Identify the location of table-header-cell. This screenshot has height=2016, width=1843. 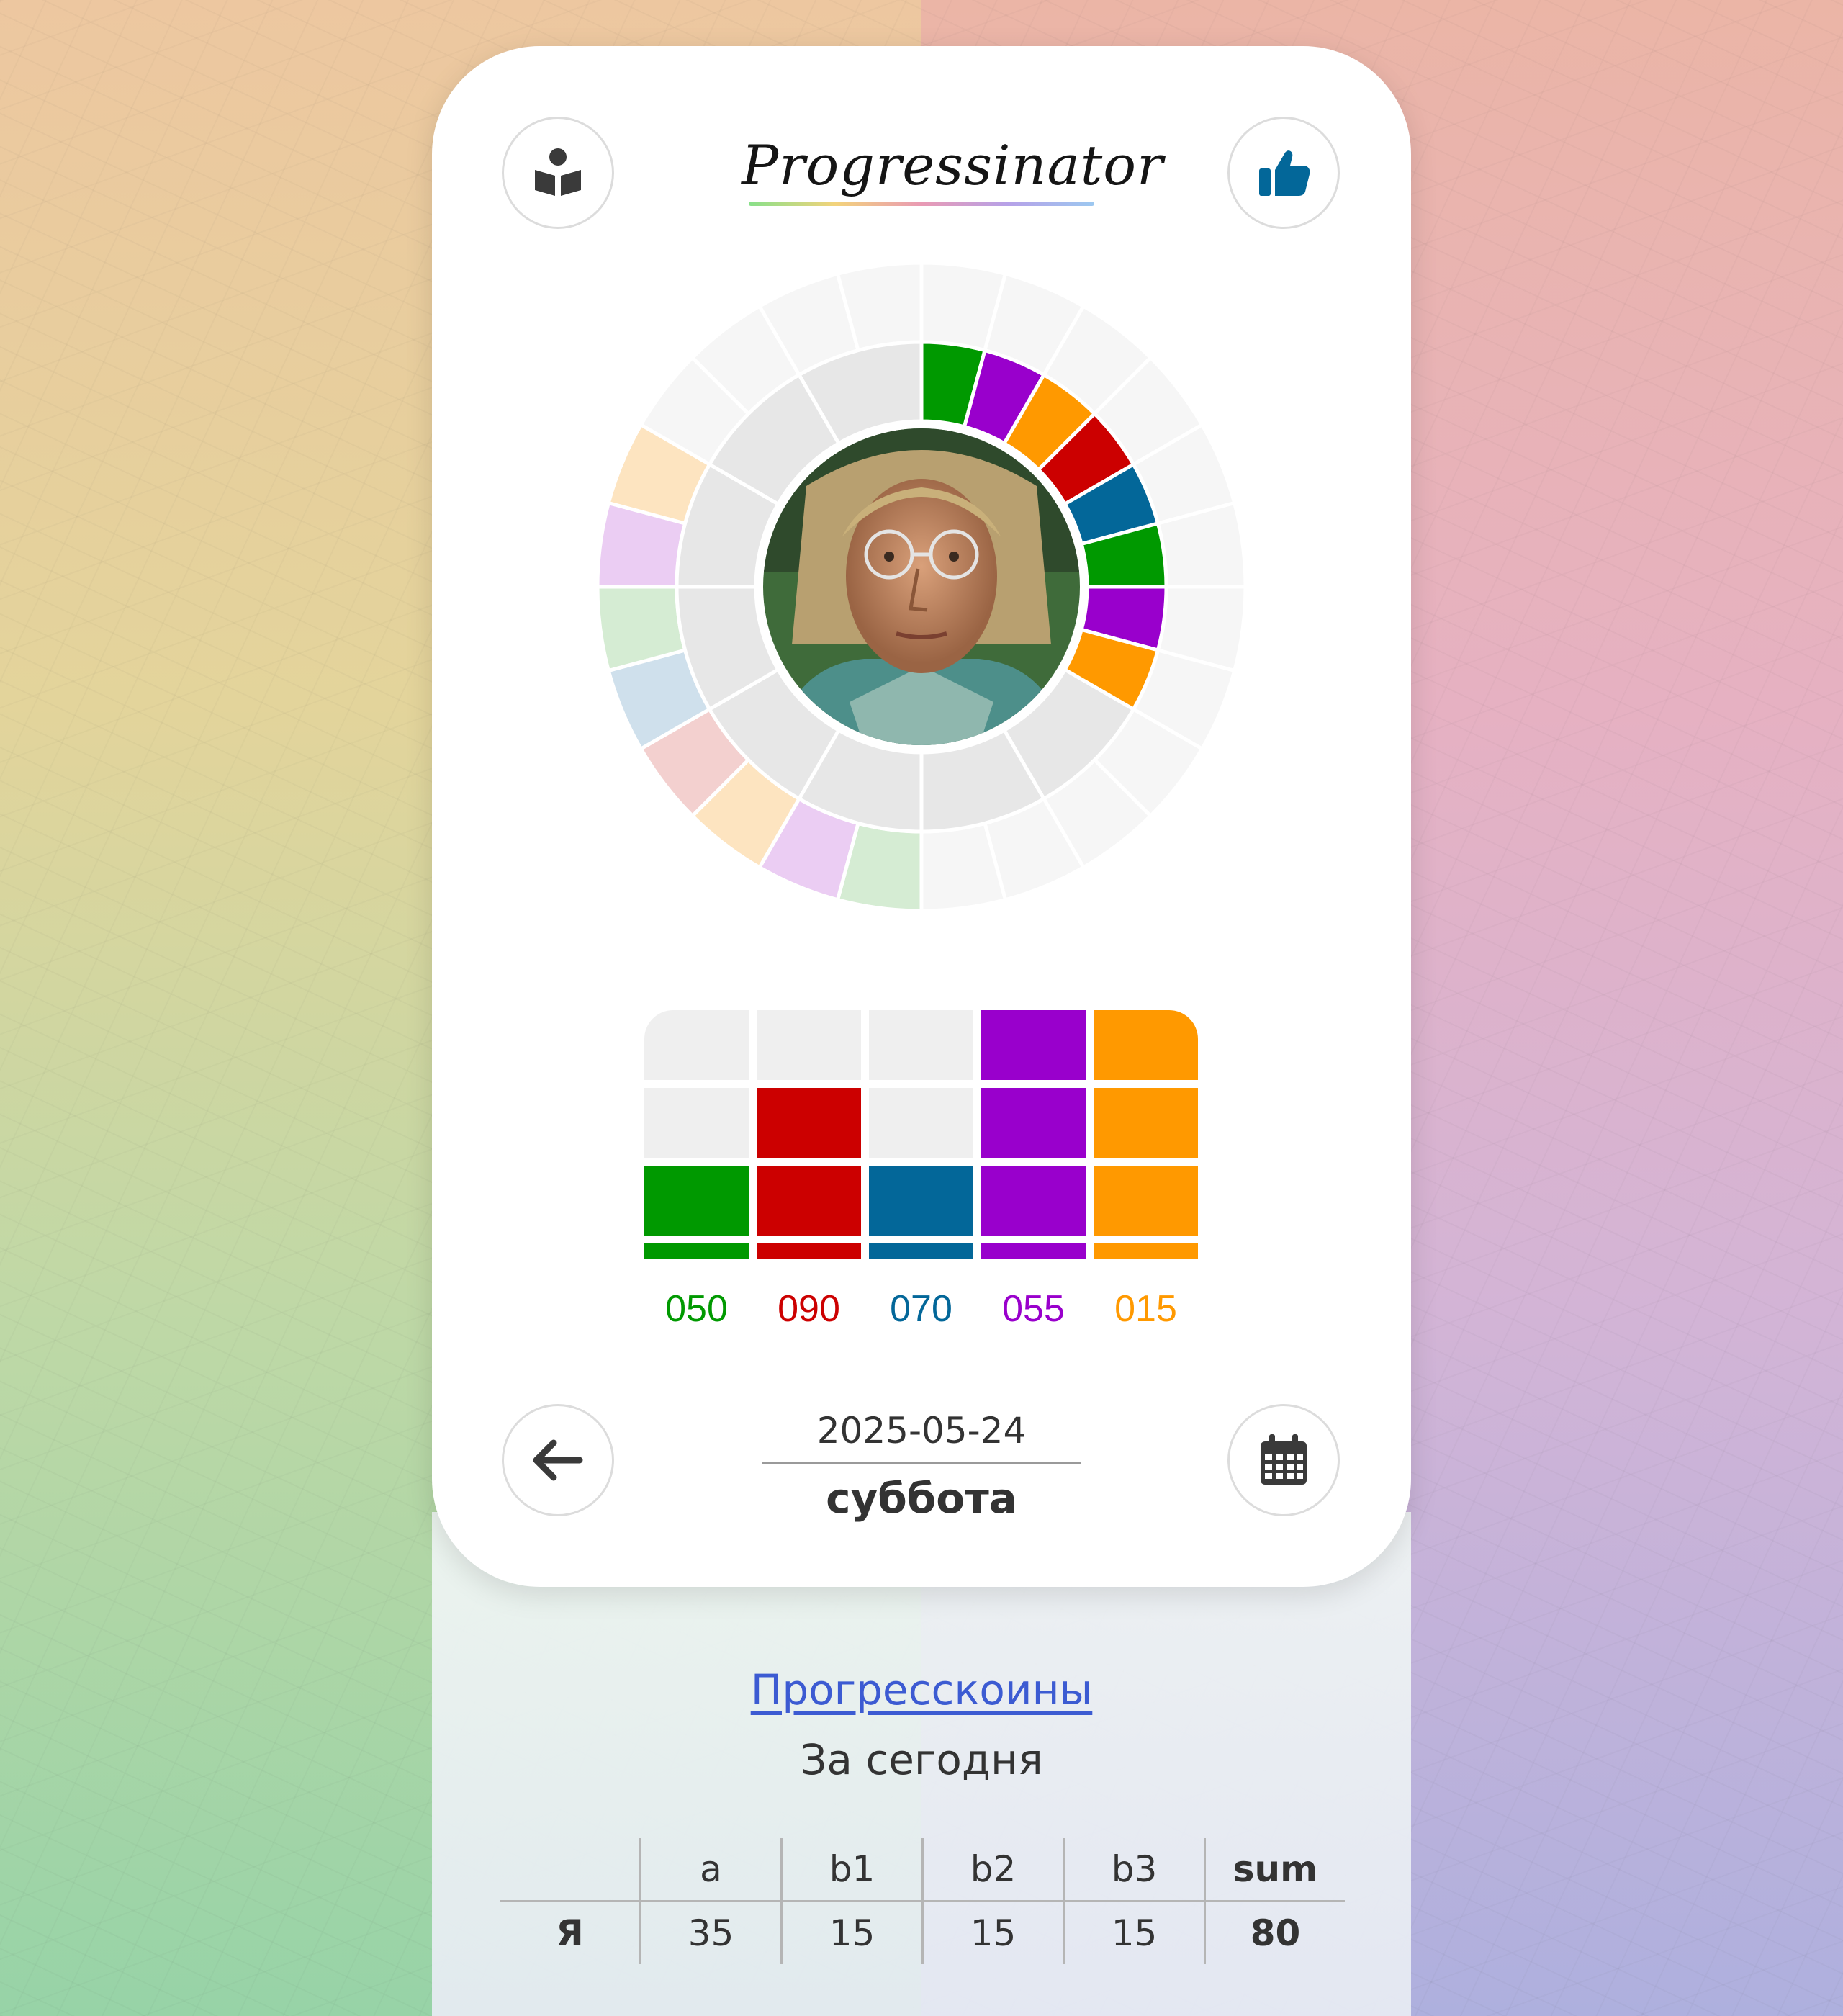
(570, 1870).